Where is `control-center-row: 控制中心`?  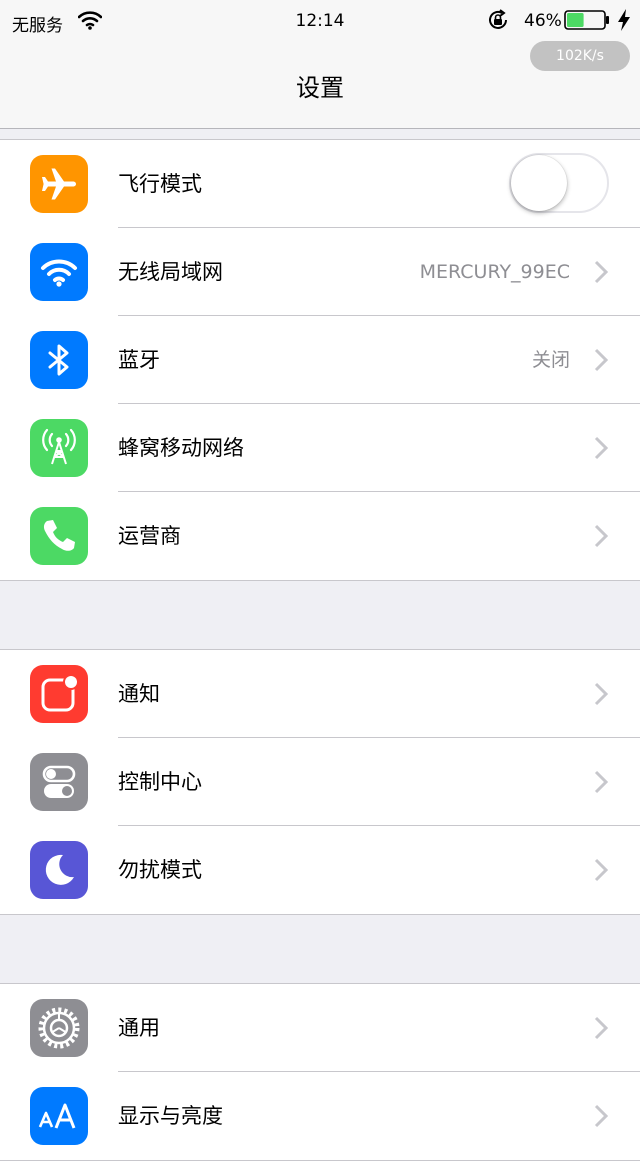 control-center-row: 控制中心 is located at coordinates (320, 781).